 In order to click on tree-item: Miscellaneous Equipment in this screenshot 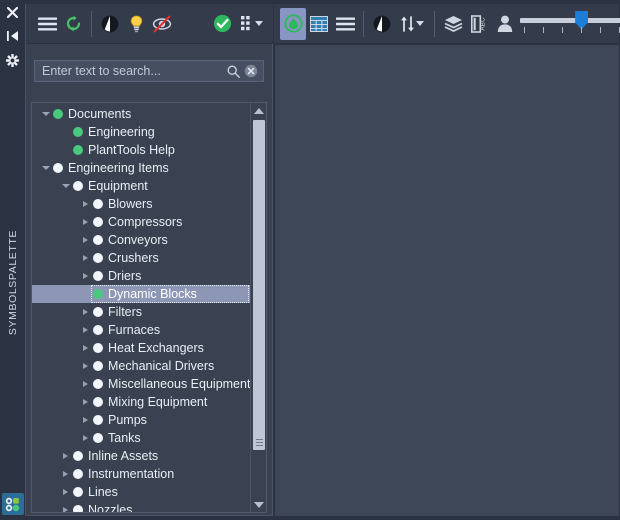, I will do `click(141, 384)`.